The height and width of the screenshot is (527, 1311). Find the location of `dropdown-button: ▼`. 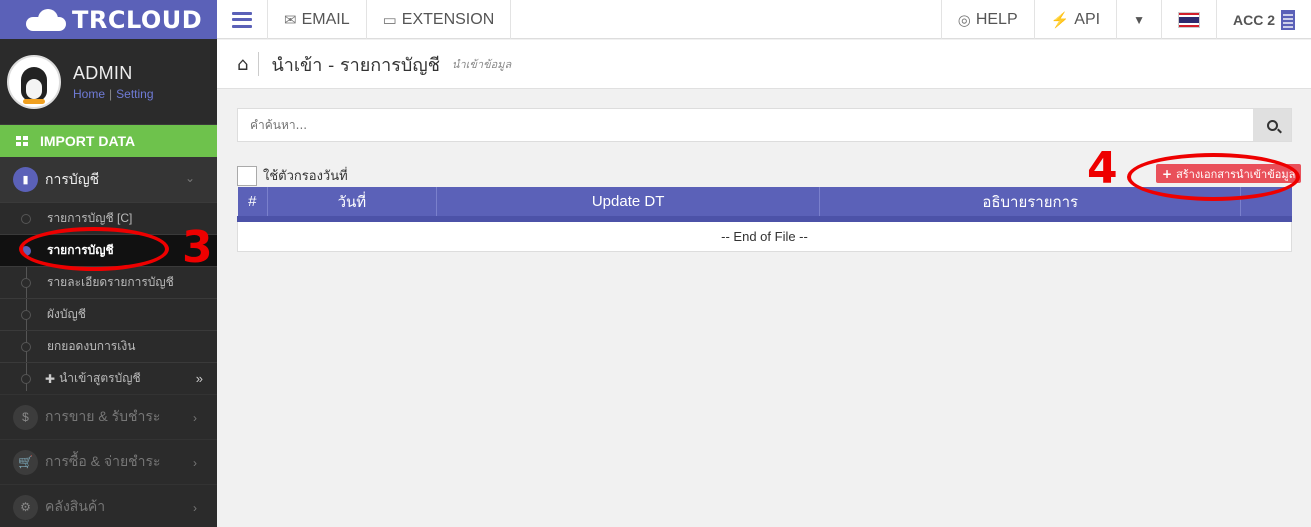

dropdown-button: ▼ is located at coordinates (1139, 19).